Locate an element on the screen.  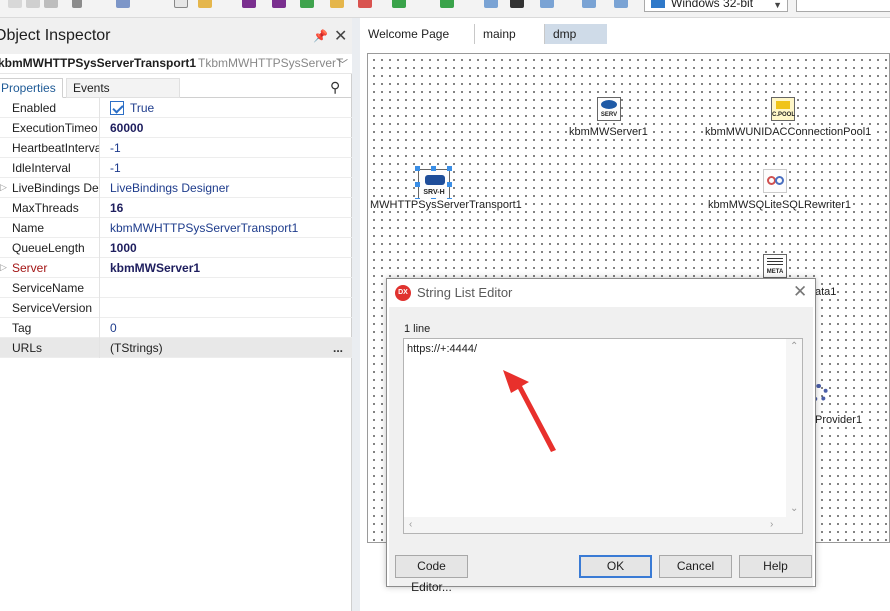
stop-icon is located at coordinates (517, 4).